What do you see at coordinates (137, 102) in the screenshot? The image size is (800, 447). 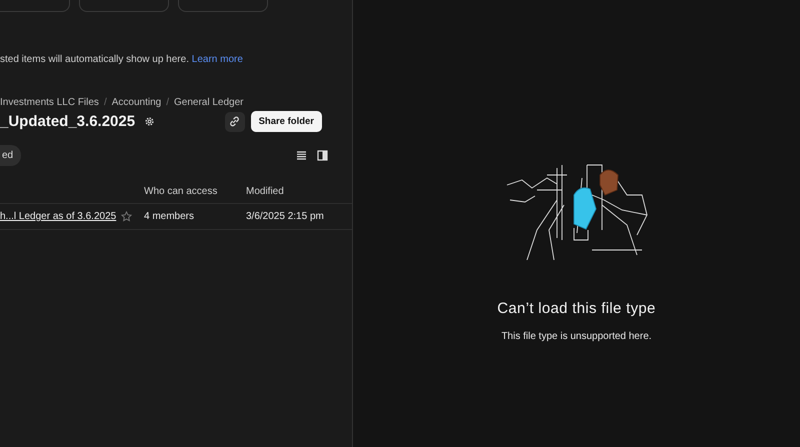 I see `breadcrumb-item: Accounting` at bounding box center [137, 102].